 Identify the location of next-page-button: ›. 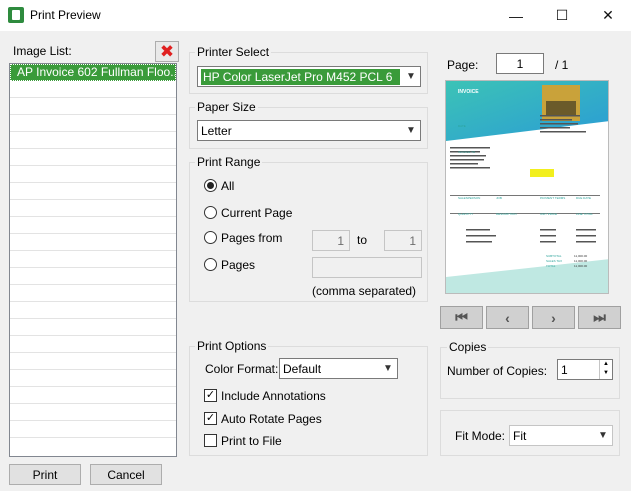
(553, 317).